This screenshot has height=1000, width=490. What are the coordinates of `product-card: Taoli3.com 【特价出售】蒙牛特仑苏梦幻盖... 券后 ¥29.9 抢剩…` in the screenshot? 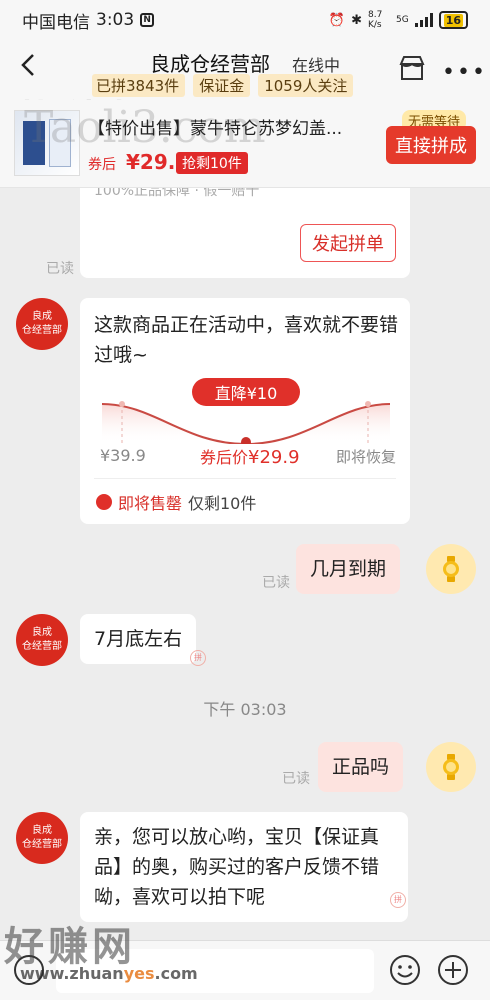 It's located at (245, 144).